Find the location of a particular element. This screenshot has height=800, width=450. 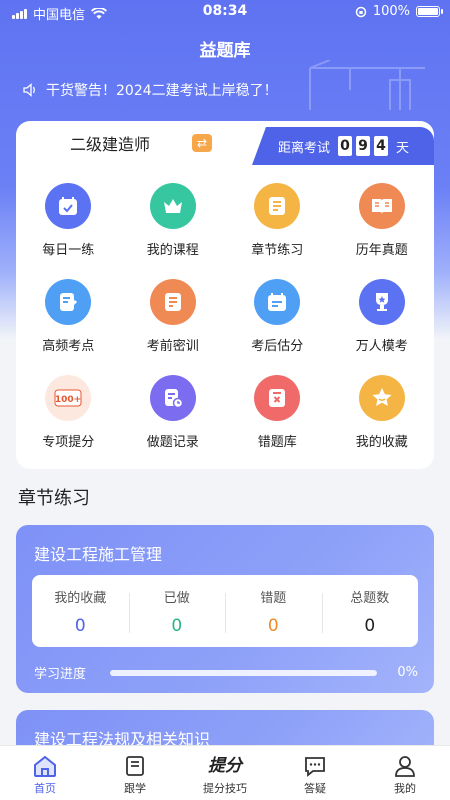

tab-label: 首页 is located at coordinates (45, 788).